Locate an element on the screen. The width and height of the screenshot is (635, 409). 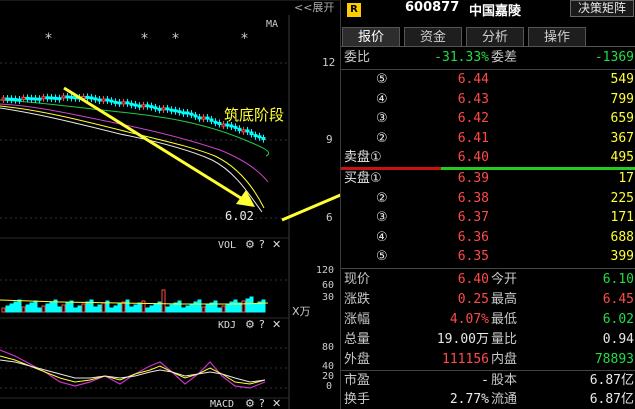
quote-label: 内盘 is located at coordinates (504, 359).